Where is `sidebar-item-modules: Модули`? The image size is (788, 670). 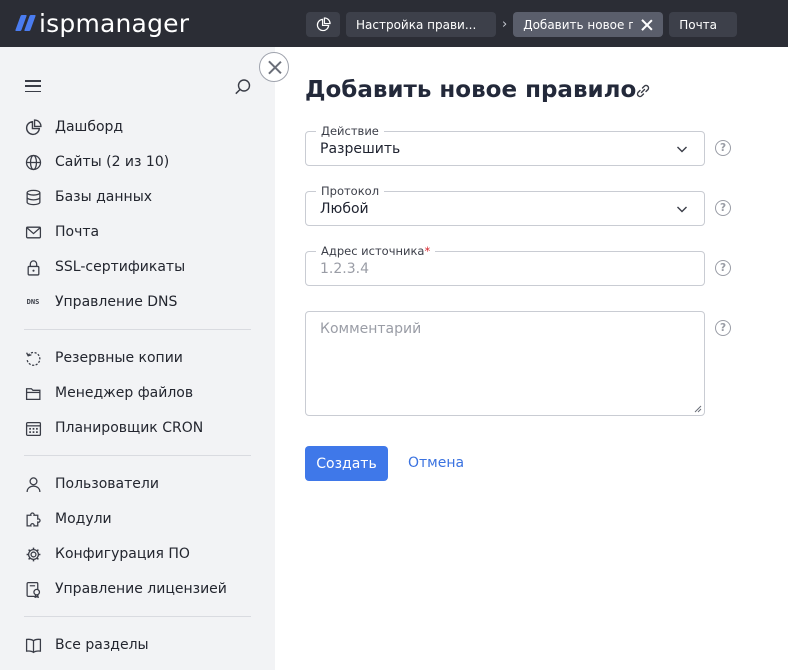
sidebar-item-modules: Модули is located at coordinates (68, 519).